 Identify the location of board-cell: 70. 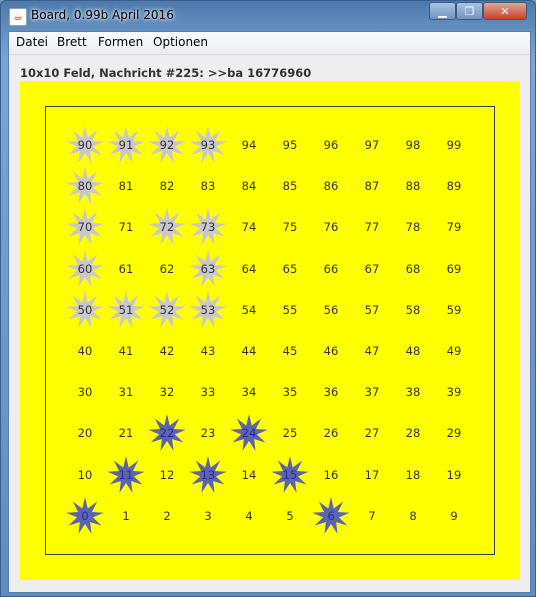
(85, 227).